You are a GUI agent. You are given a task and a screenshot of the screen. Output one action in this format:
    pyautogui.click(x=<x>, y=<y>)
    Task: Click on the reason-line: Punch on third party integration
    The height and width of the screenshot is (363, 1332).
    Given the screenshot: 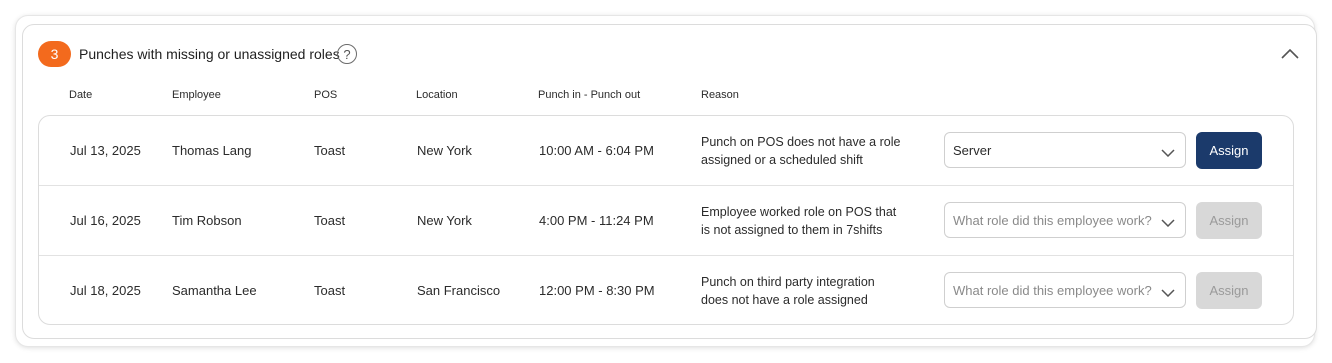 What is the action you would take?
    pyautogui.click(x=788, y=282)
    